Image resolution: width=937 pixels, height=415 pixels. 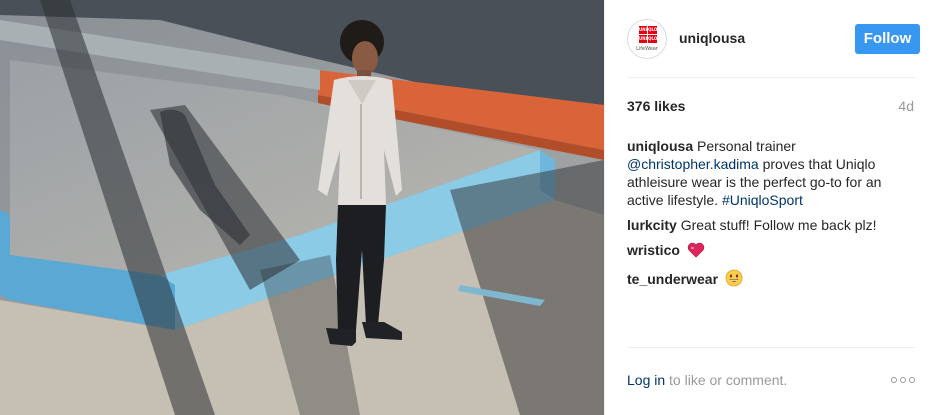 What do you see at coordinates (762, 200) in the screenshot?
I see `hashtag-link: #UniqloSport` at bounding box center [762, 200].